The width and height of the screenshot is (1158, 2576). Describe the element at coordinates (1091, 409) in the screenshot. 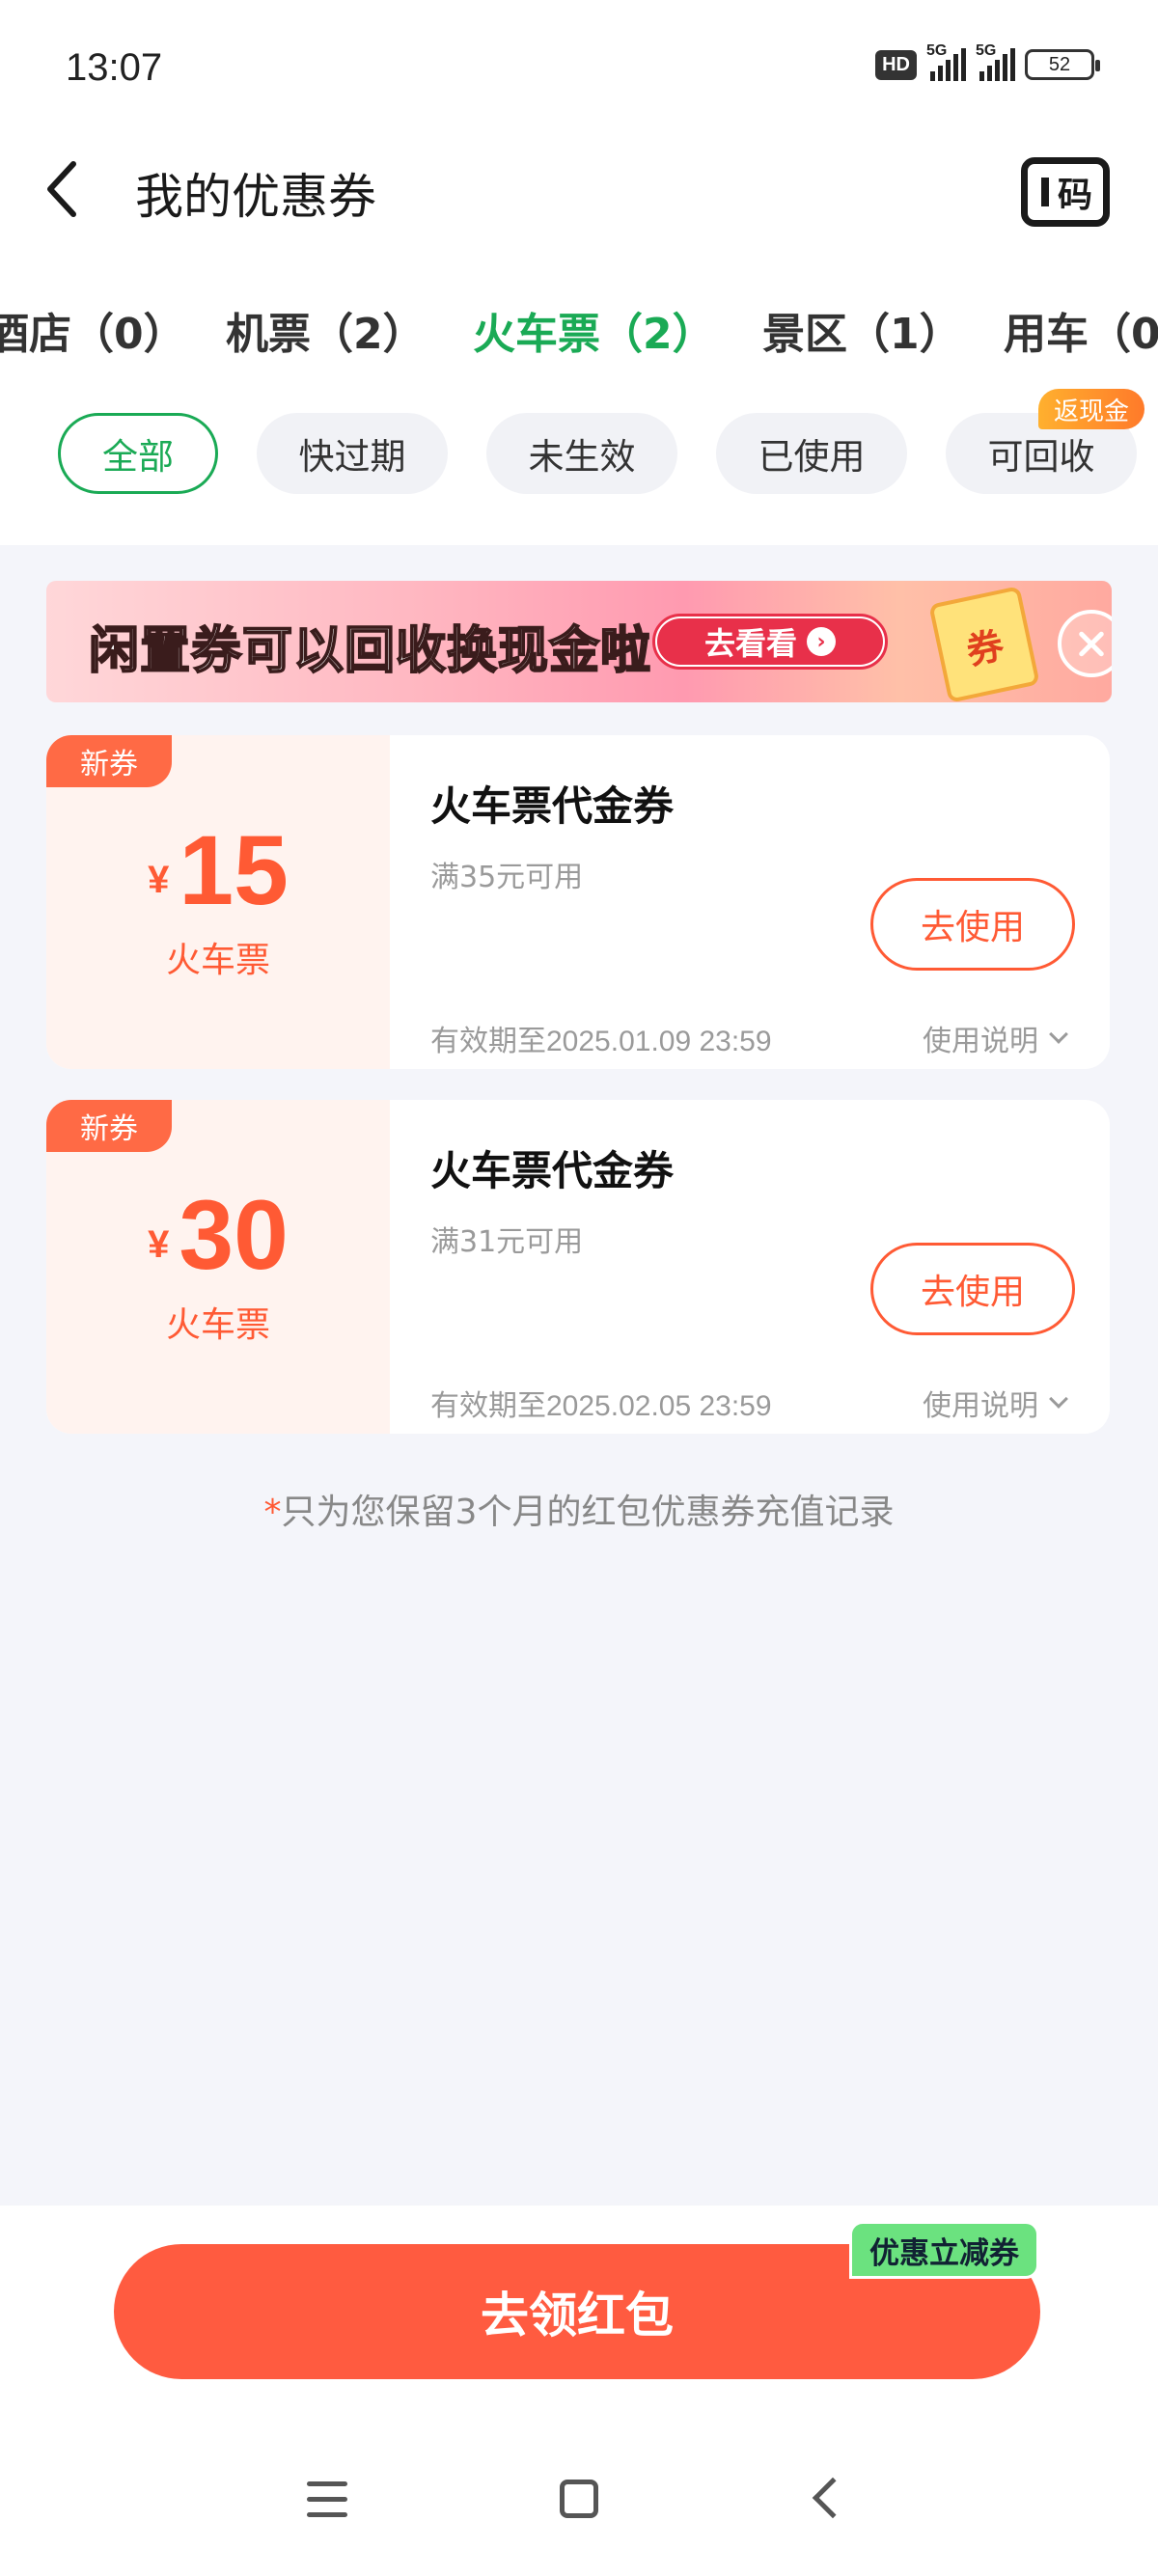

I see `cashback-badge: 返现金` at that location.